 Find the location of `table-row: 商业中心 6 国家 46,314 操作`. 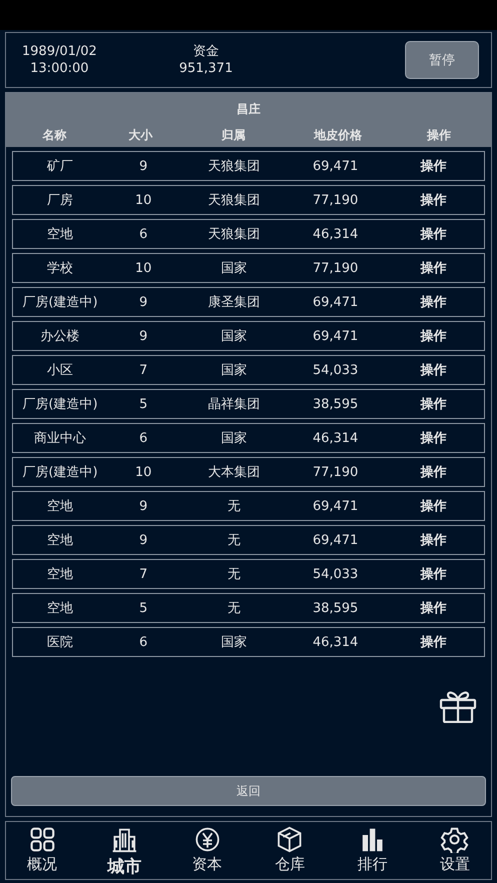

table-row: 商业中心 6 国家 46,314 操作 is located at coordinates (248, 438).